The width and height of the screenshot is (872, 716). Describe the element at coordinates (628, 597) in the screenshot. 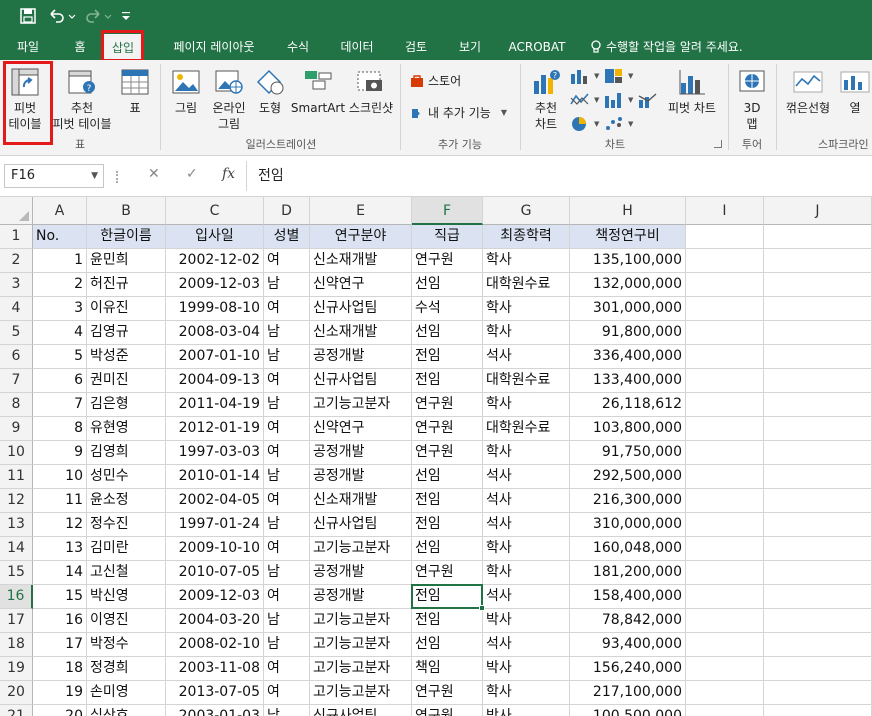

I see `table-cell: 158,400,000` at that location.